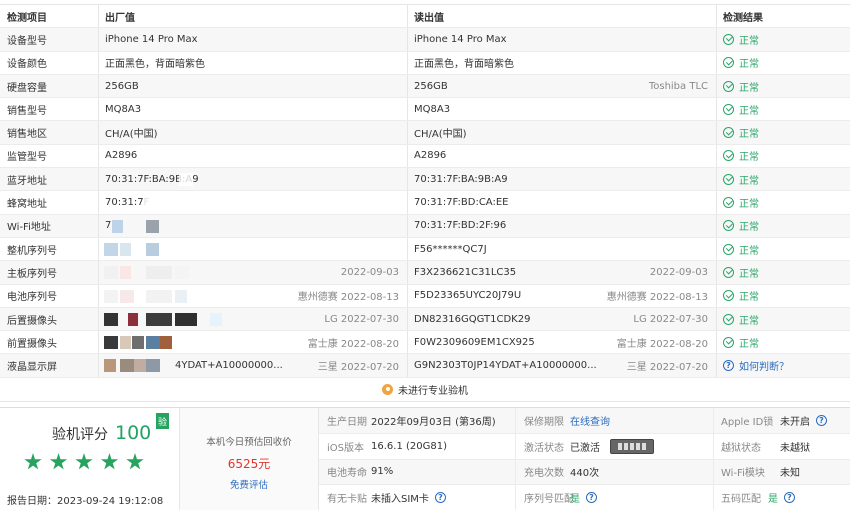 This screenshot has width=850, height=510. I want to click on inspection-notice: 未进行专业验机, so click(425, 390).